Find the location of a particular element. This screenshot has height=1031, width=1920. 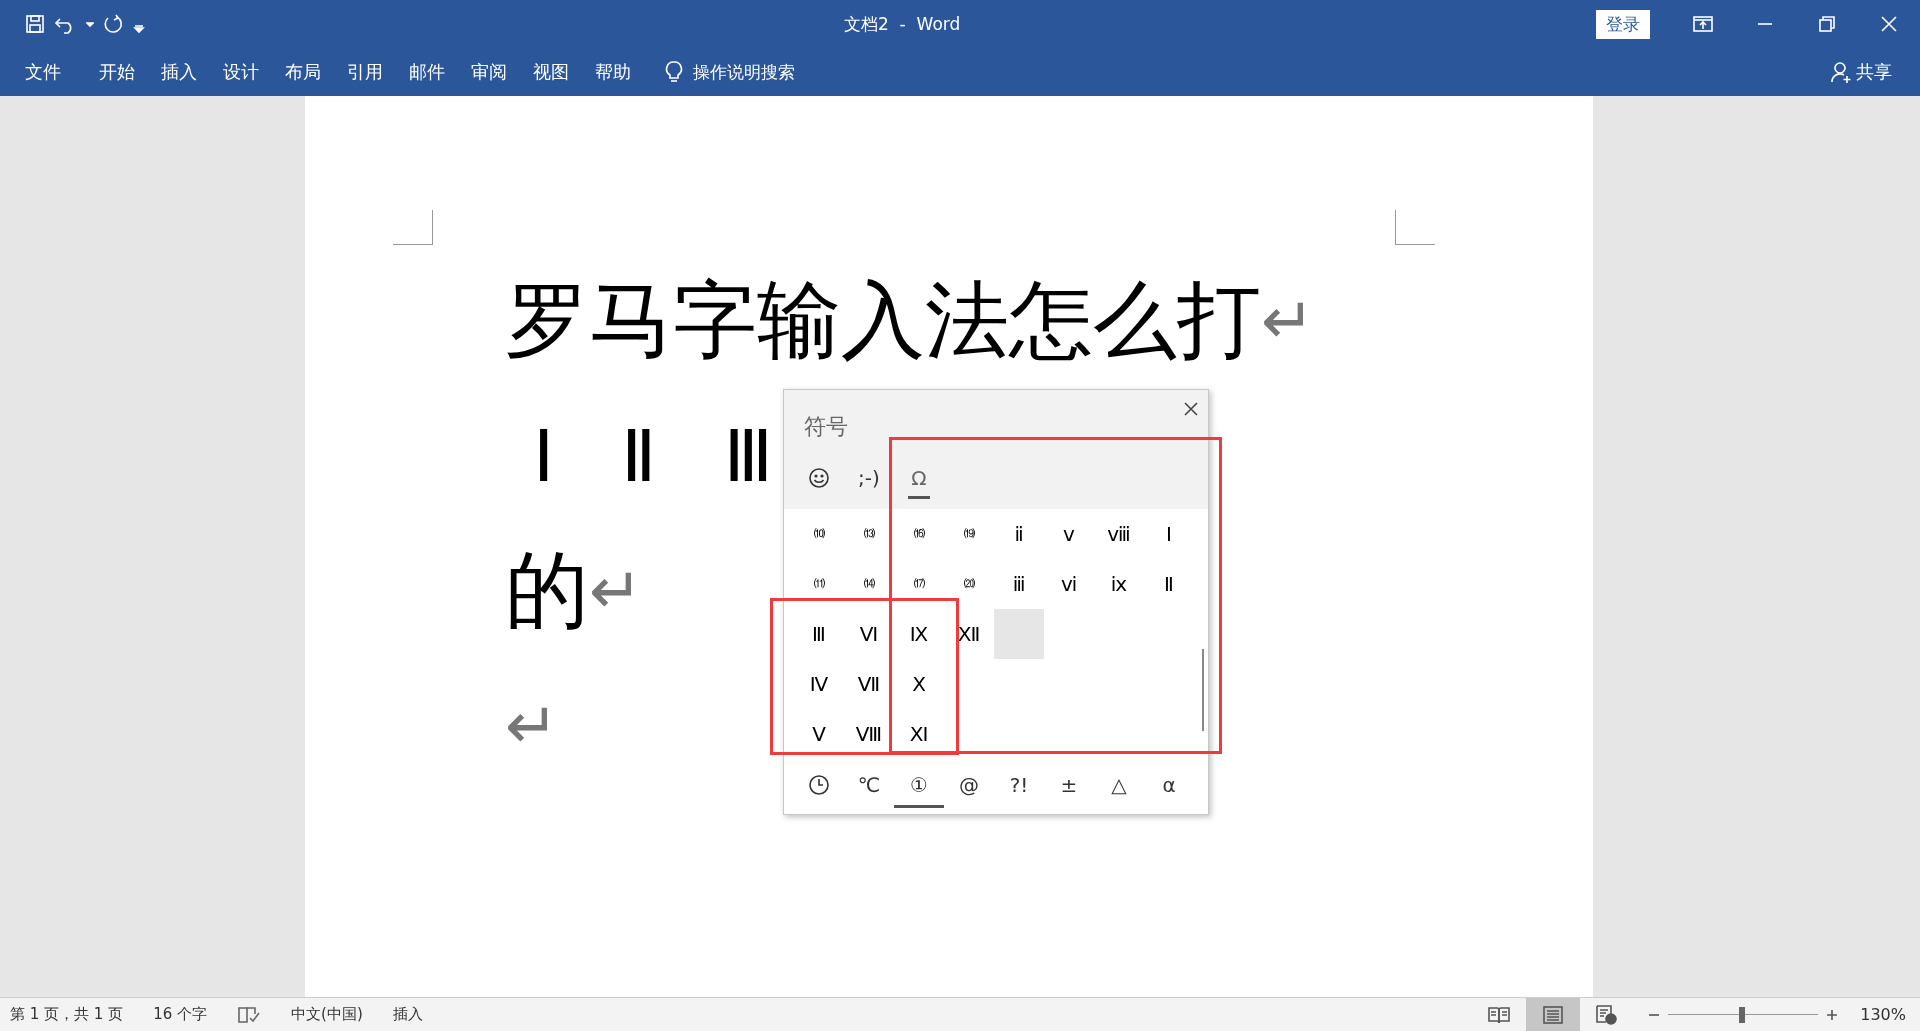

symbol-cell: ⅷ is located at coordinates (1119, 533).